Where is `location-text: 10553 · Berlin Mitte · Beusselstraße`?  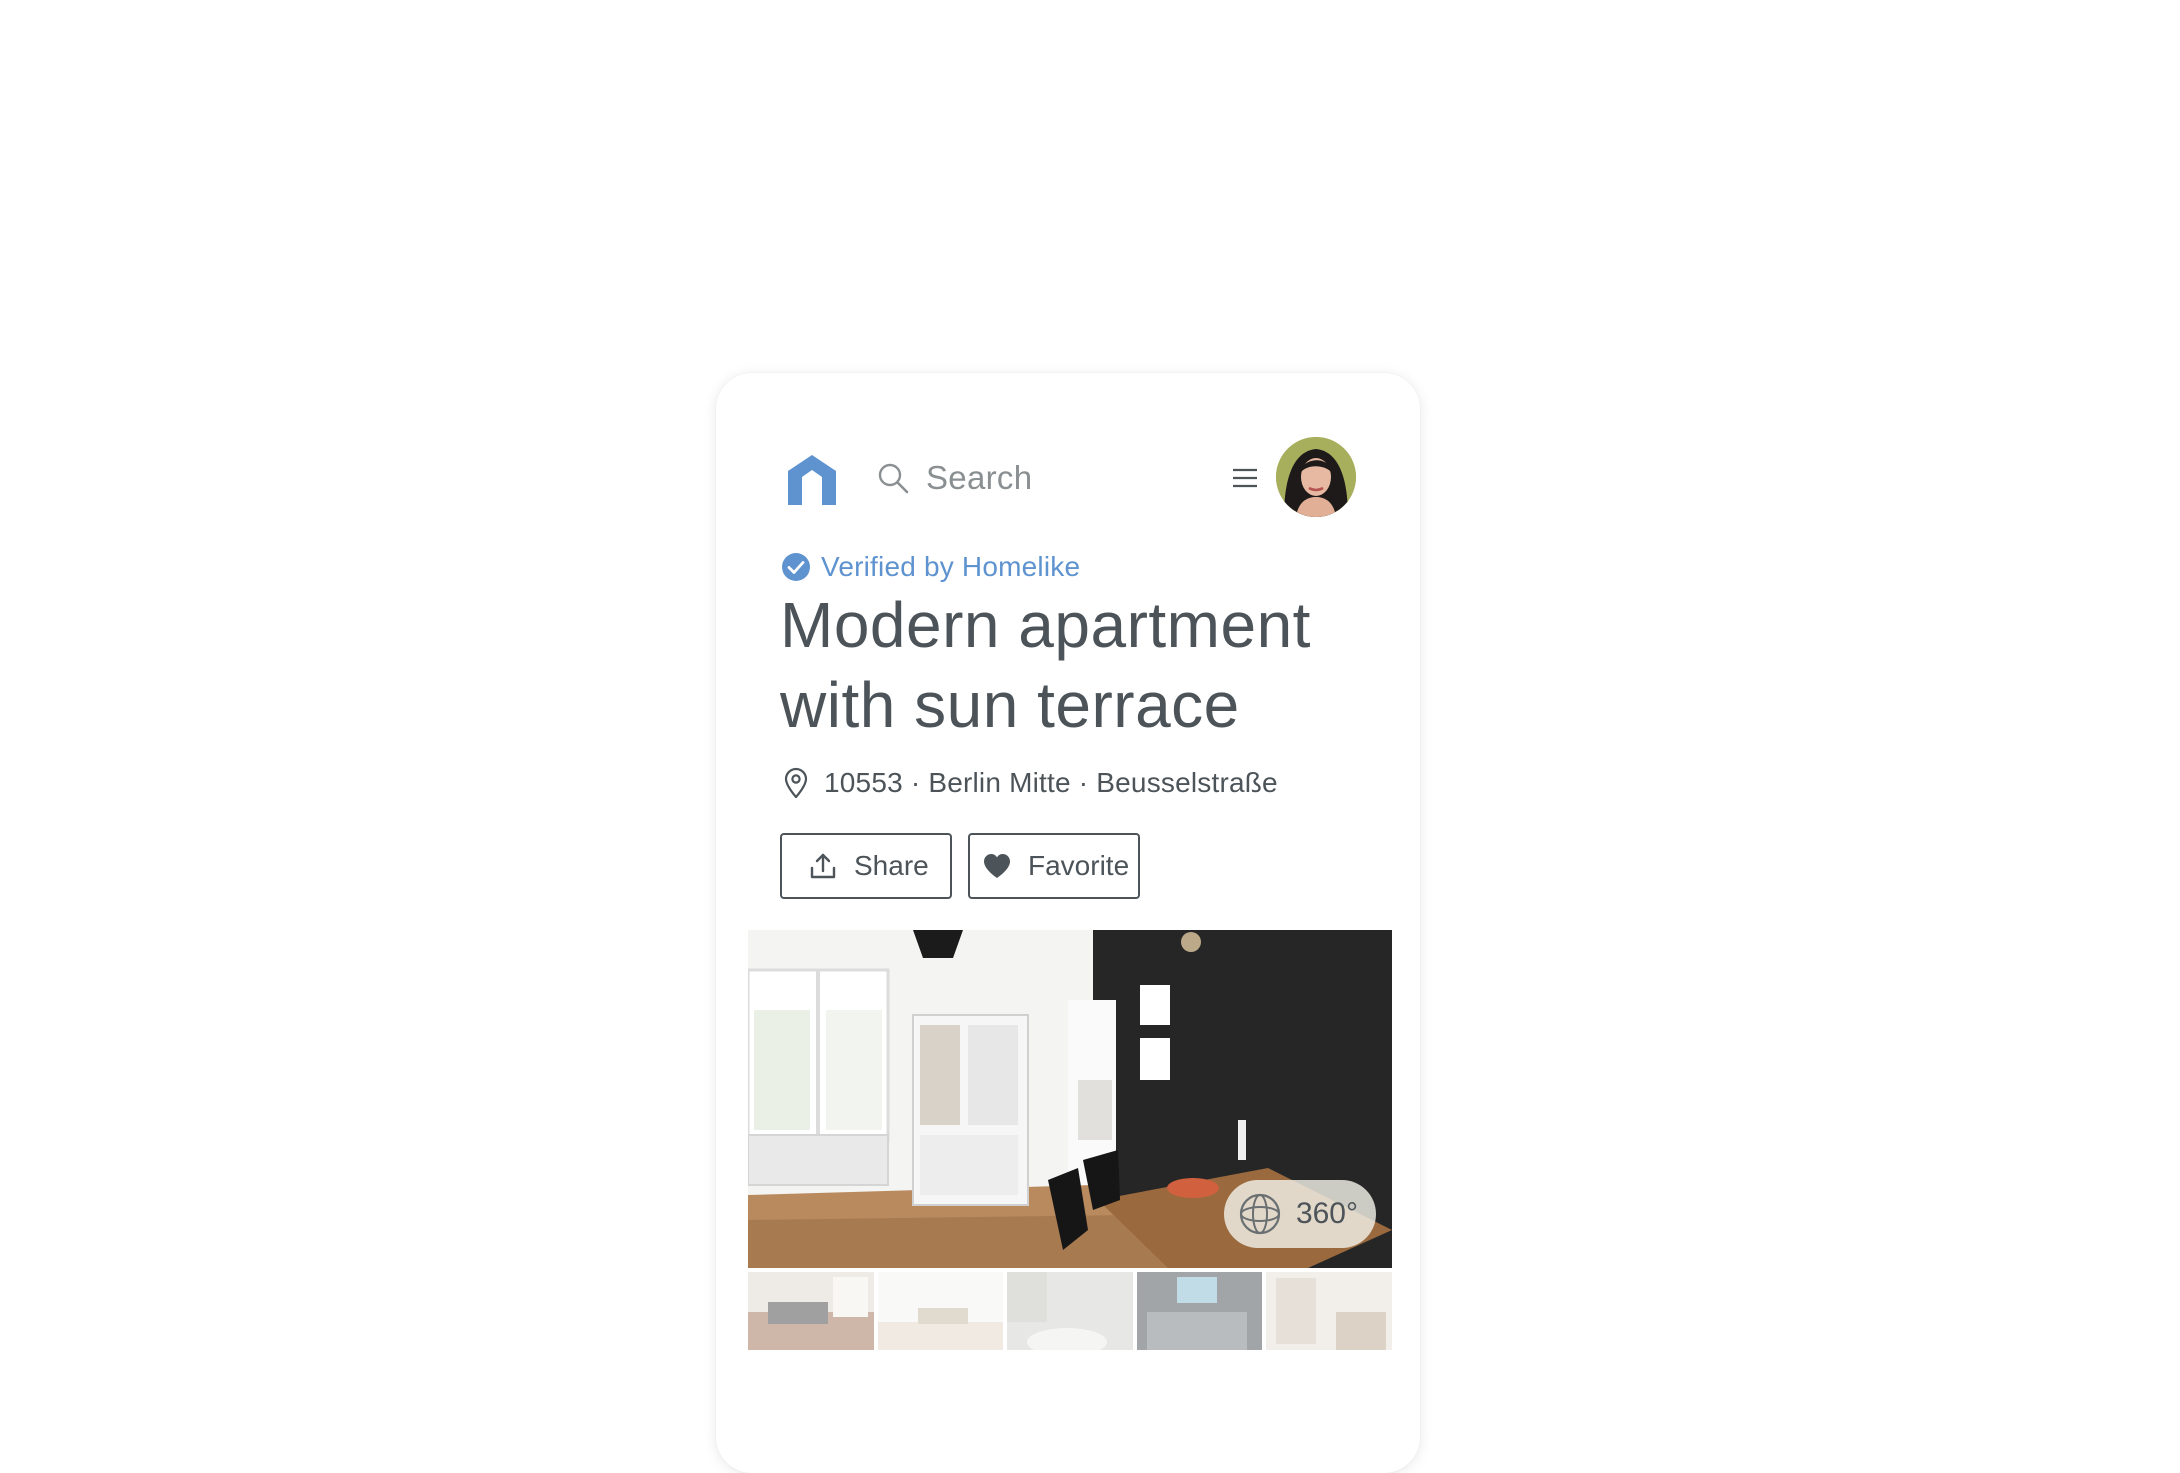
location-text: 10553 · Berlin Mitte · Beusselstraße is located at coordinates (1051, 782).